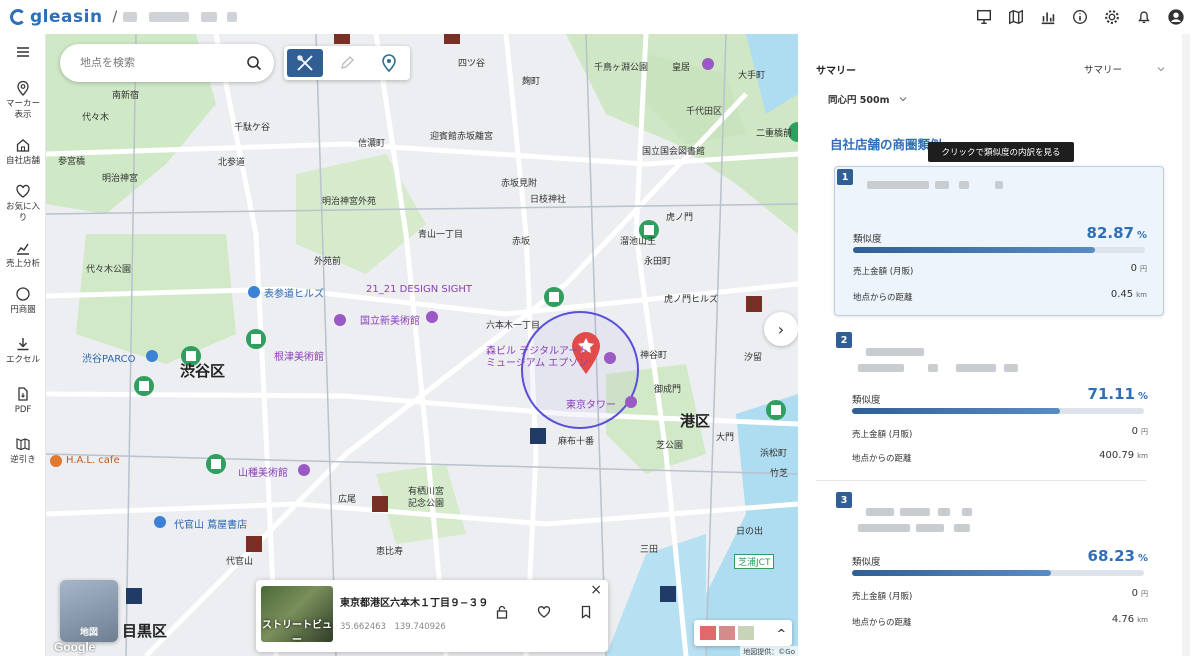 The height and width of the screenshot is (656, 1200). I want to click on marker-tool-button, so click(389, 63).